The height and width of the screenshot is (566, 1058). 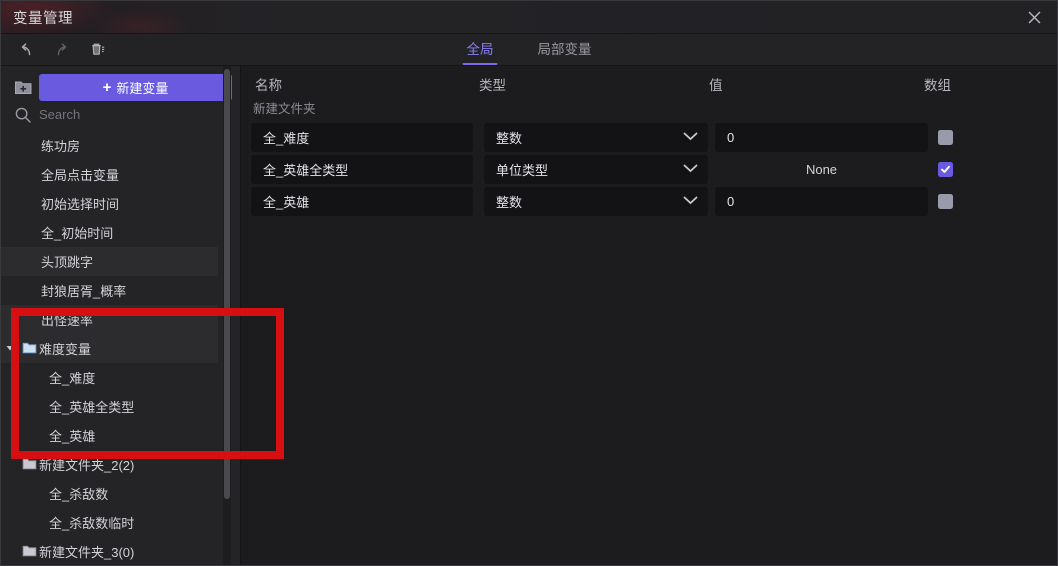 What do you see at coordinates (65, 349) in the screenshot?
I see `tree-item-label: 难度变量` at bounding box center [65, 349].